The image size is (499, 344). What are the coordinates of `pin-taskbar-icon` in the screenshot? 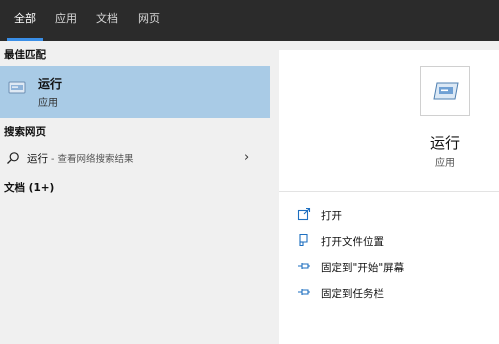 It's located at (304, 292).